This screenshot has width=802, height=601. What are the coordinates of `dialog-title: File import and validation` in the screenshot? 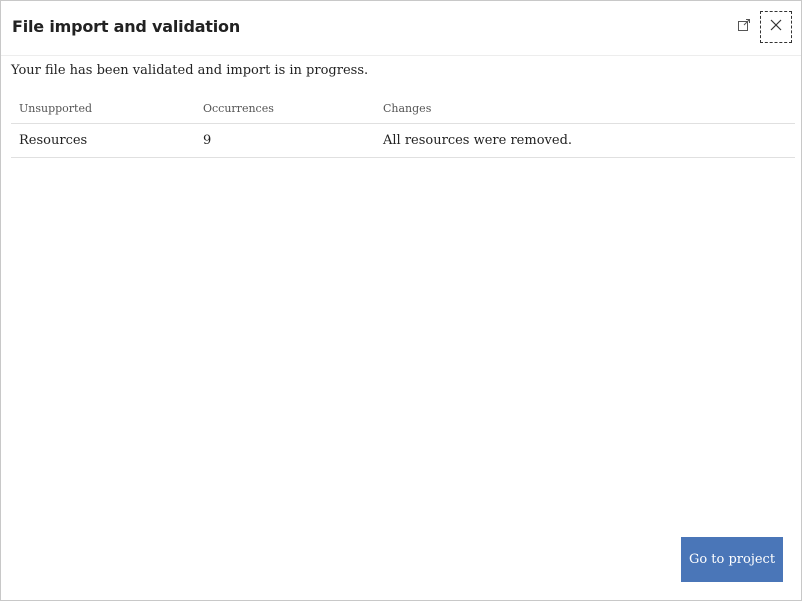 It's located at (126, 26).